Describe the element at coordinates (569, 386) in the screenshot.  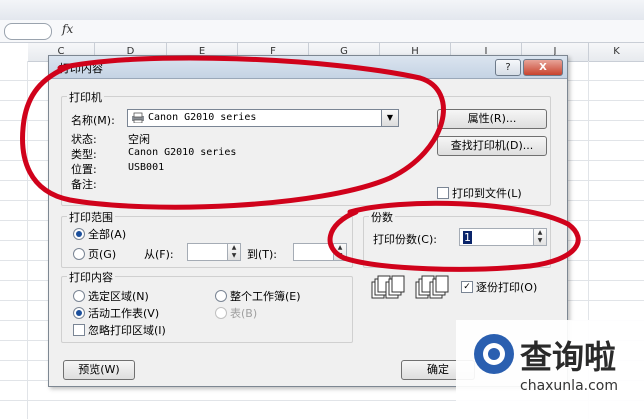
I see `watermark-url: chaxunla.com` at that location.